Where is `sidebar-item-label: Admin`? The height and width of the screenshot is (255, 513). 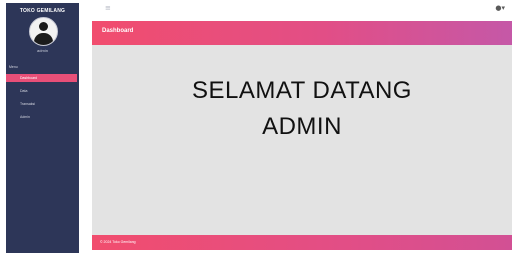 sidebar-item-label: Admin is located at coordinates (25, 117).